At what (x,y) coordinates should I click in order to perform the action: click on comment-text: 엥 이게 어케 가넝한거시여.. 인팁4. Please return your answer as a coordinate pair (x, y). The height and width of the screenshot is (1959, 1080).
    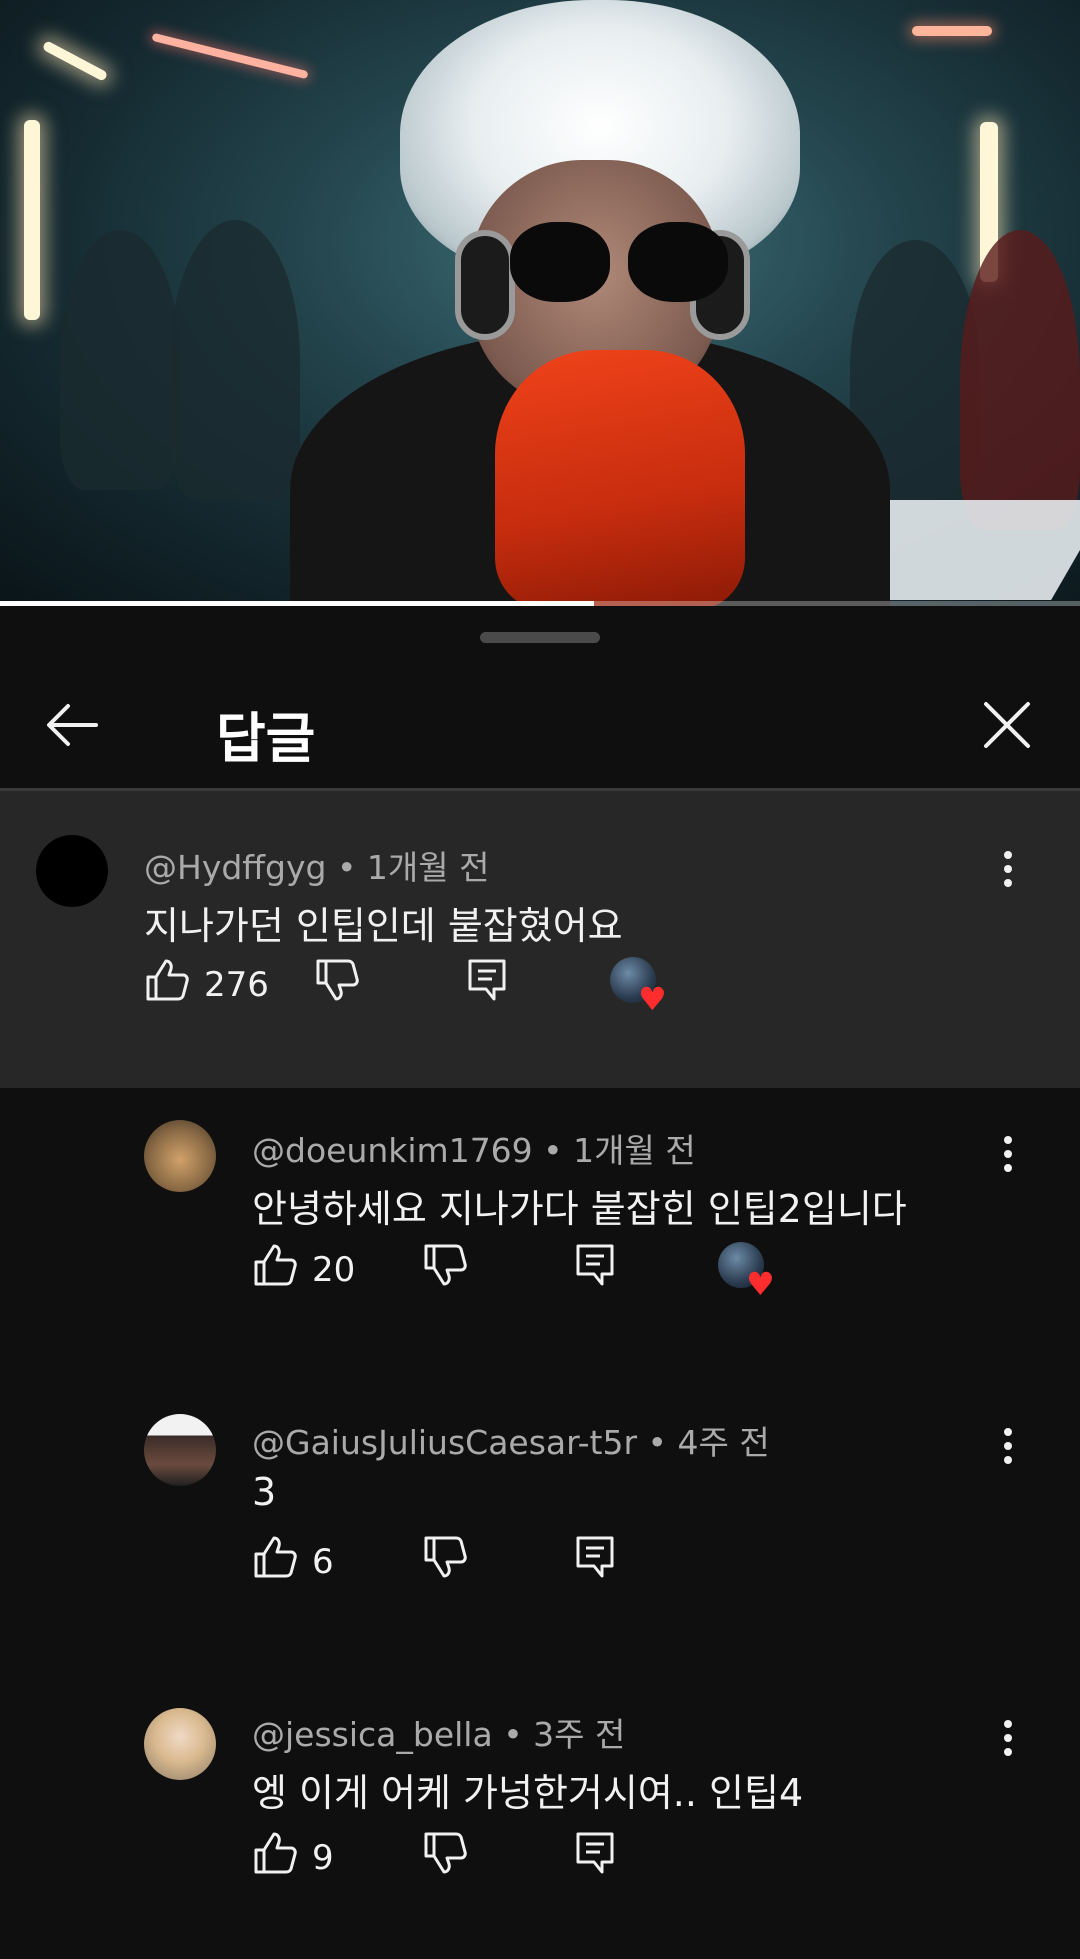
    Looking at the image, I should click on (528, 1793).